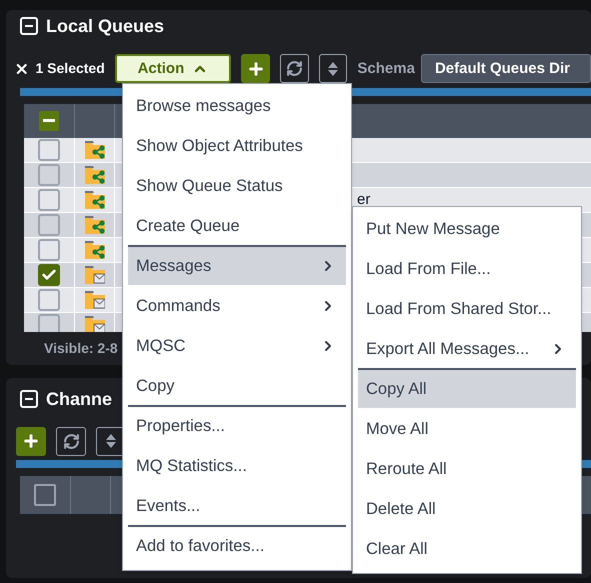 This screenshot has width=591, height=583. Describe the element at coordinates (386, 68) in the screenshot. I see `schema-label: Schema` at that location.